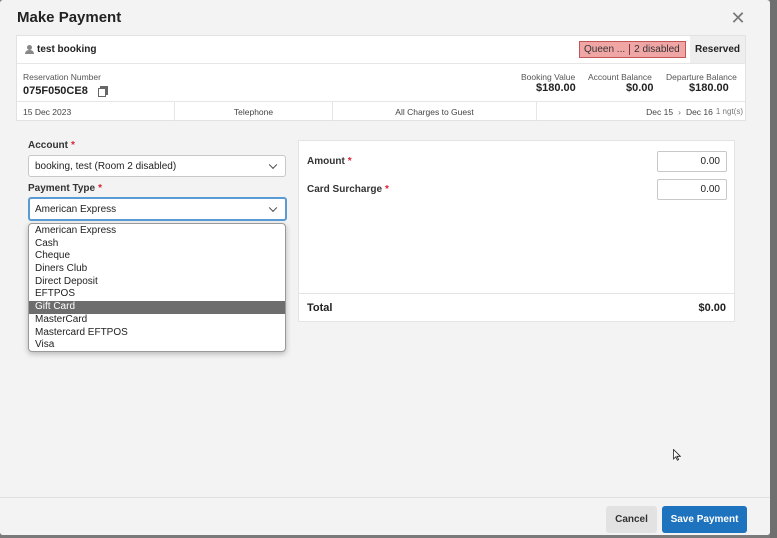 This screenshot has height=538, width=777. What do you see at coordinates (657, 49) in the screenshot?
I see `disabled-tag-label: 2 disabled` at bounding box center [657, 49].